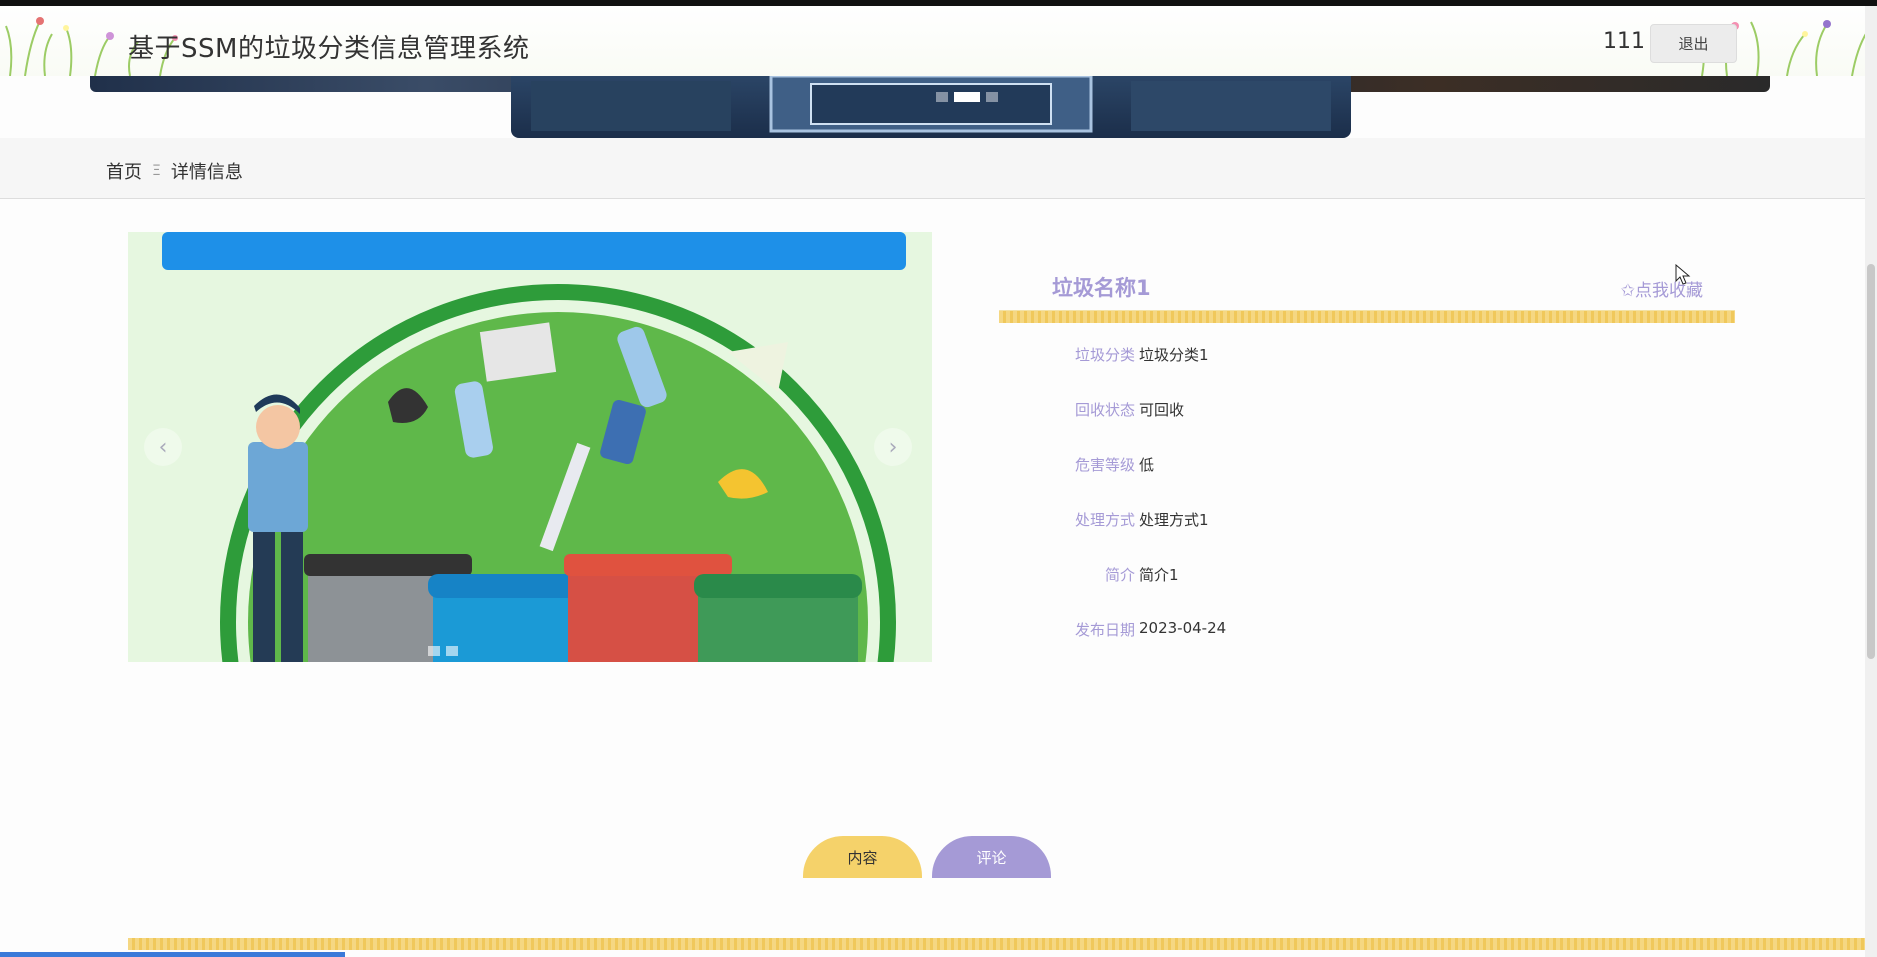 This screenshot has height=957, width=1877. I want to click on field-label: 回收状态, so click(1104, 410).